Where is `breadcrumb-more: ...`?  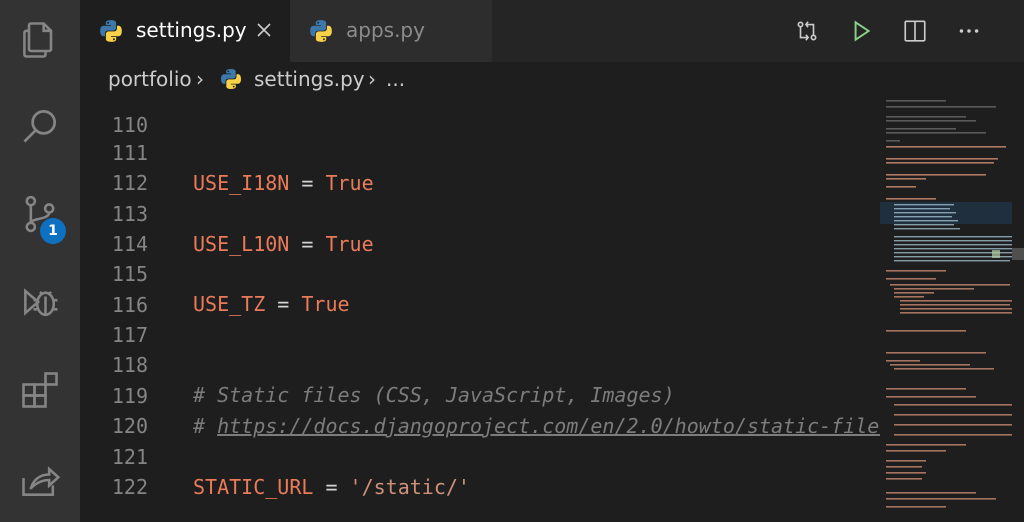 breadcrumb-more: ... is located at coordinates (395, 79).